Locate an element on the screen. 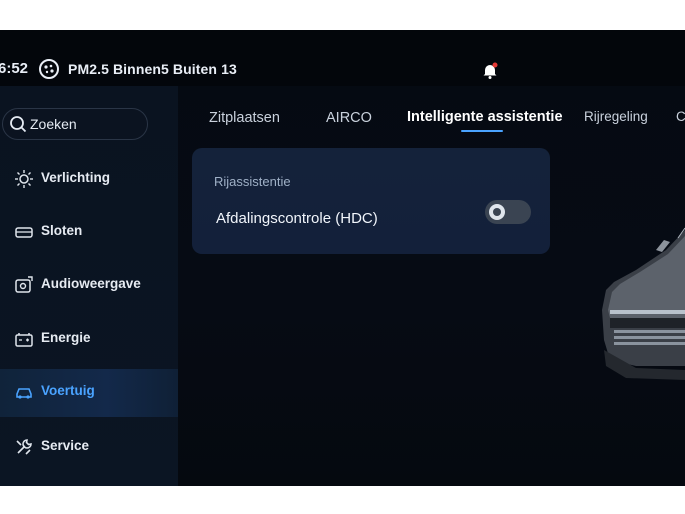  driving-assistance-card: Rijassistentie Afdalingscontrole (HDC) is located at coordinates (371, 201).